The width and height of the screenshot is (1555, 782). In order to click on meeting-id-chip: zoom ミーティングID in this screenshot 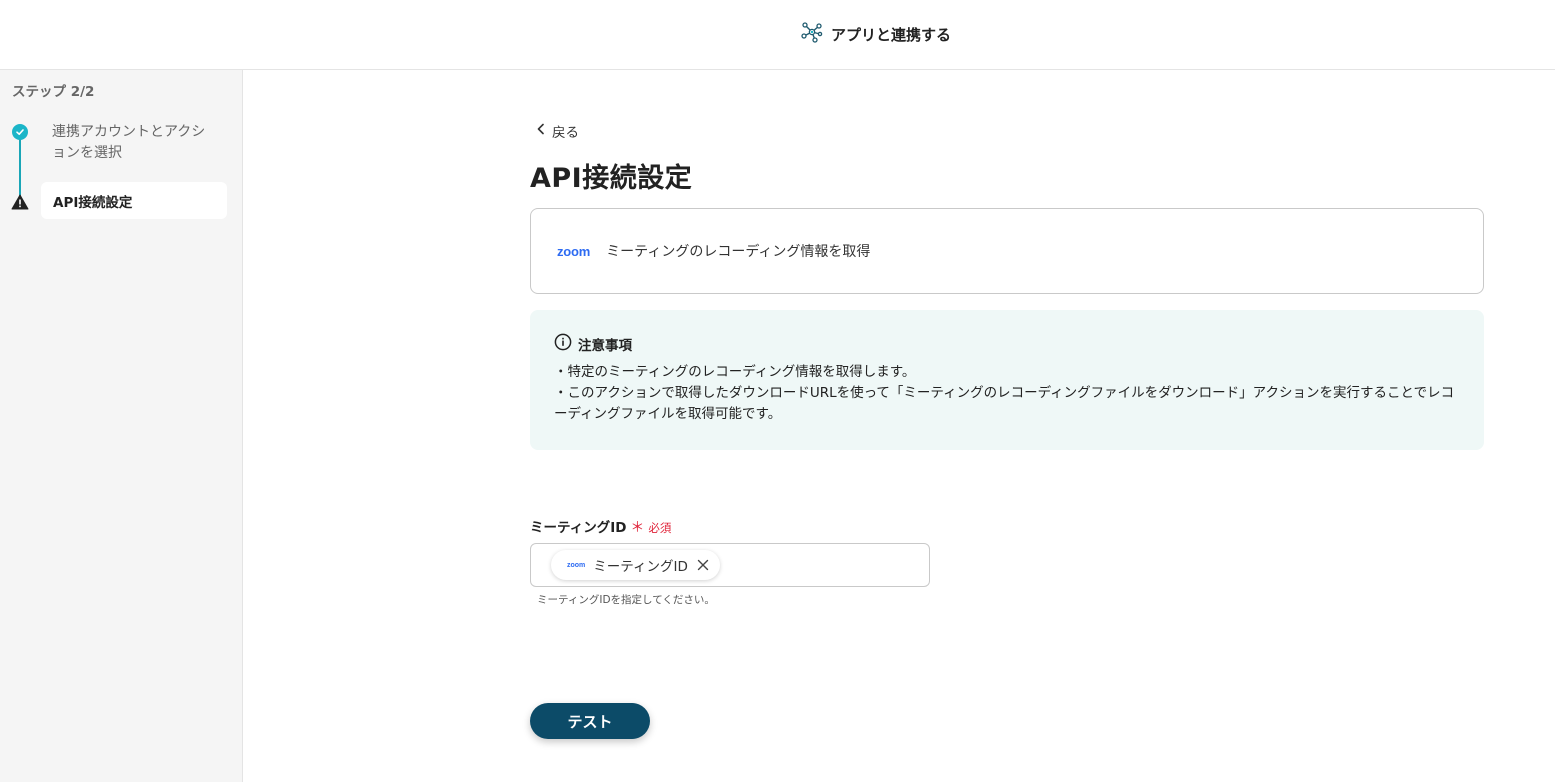, I will do `click(635, 565)`.